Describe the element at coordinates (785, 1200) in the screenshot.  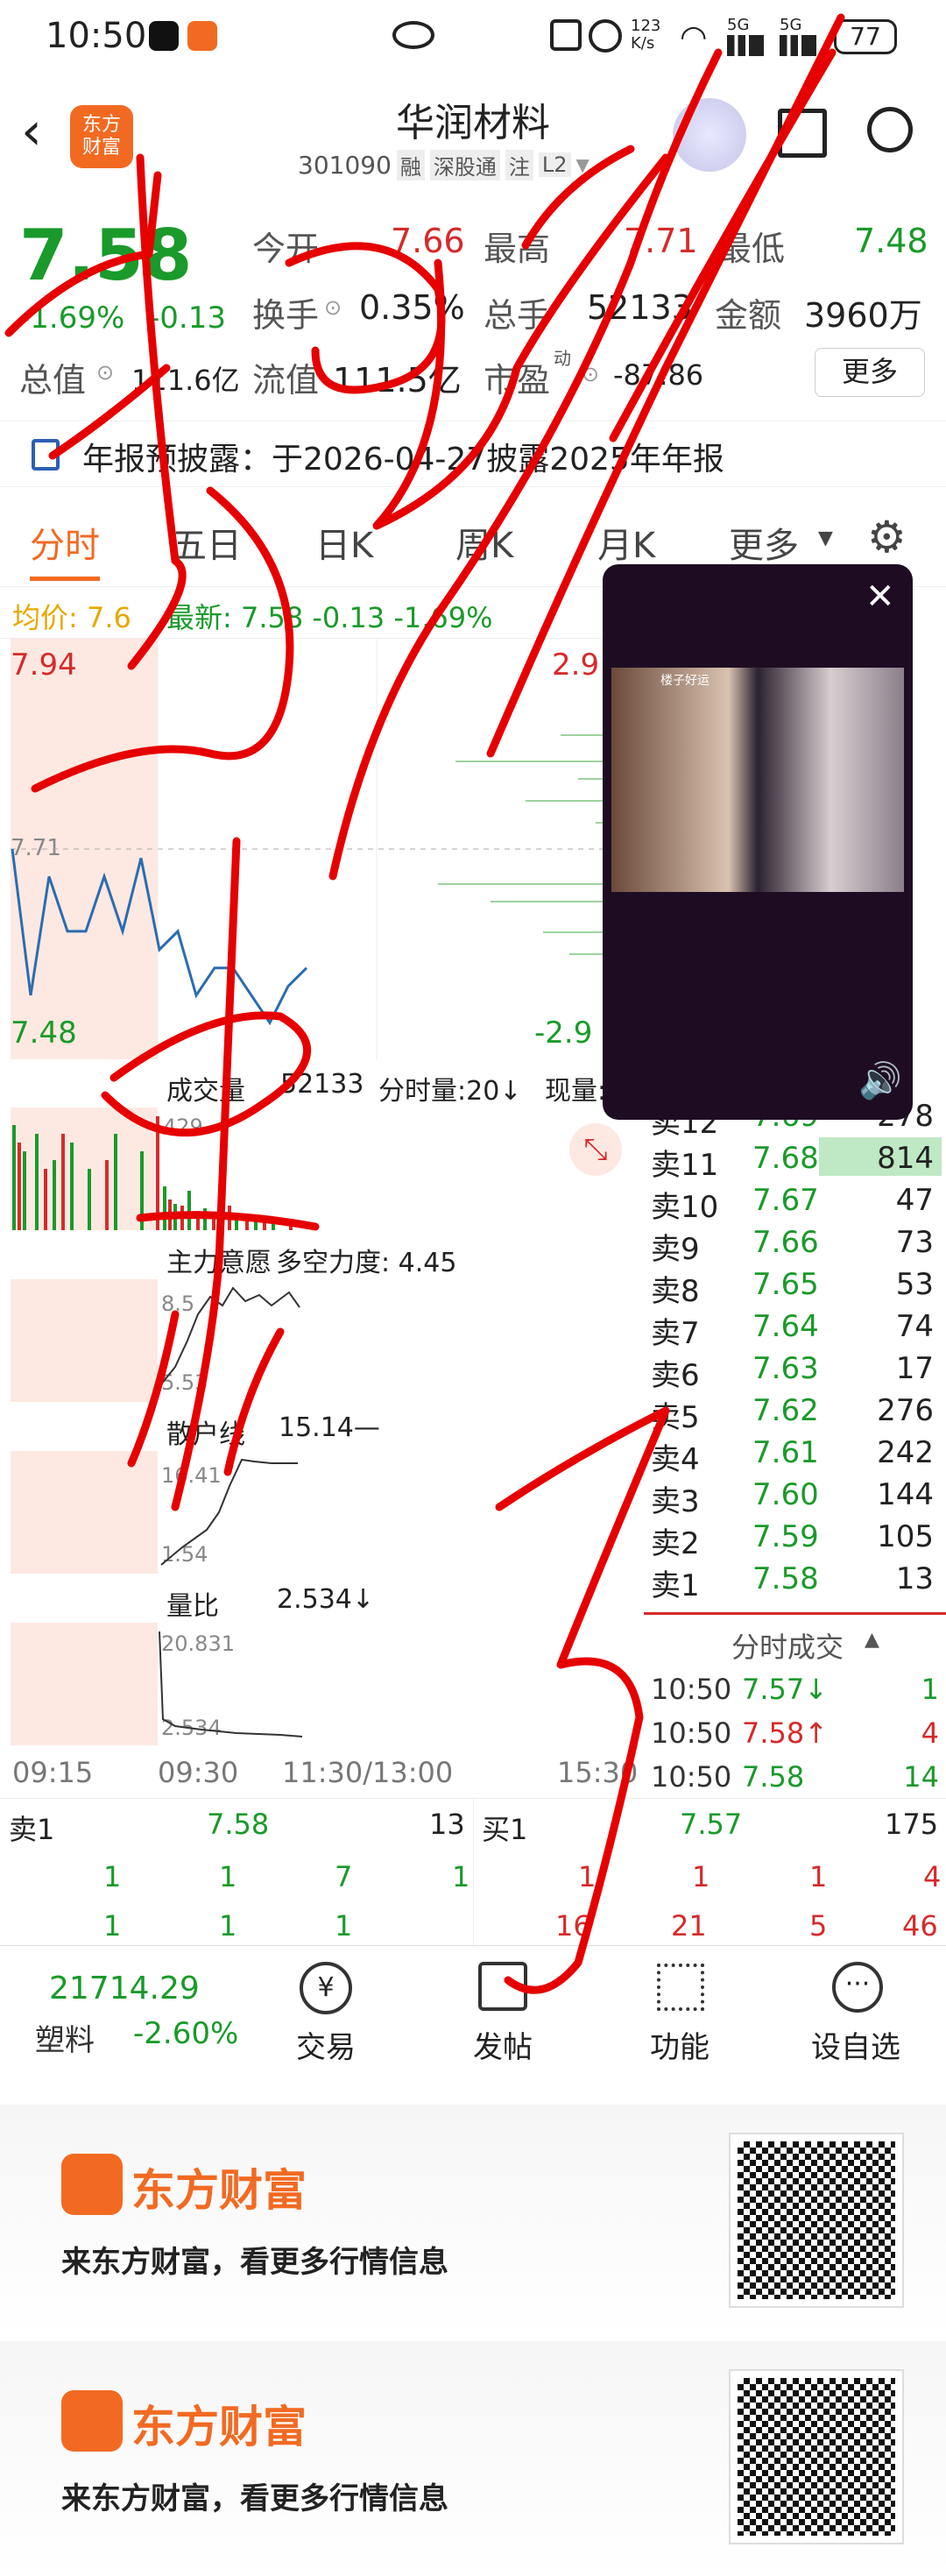
I see `orderbook-price: 7.67` at that location.